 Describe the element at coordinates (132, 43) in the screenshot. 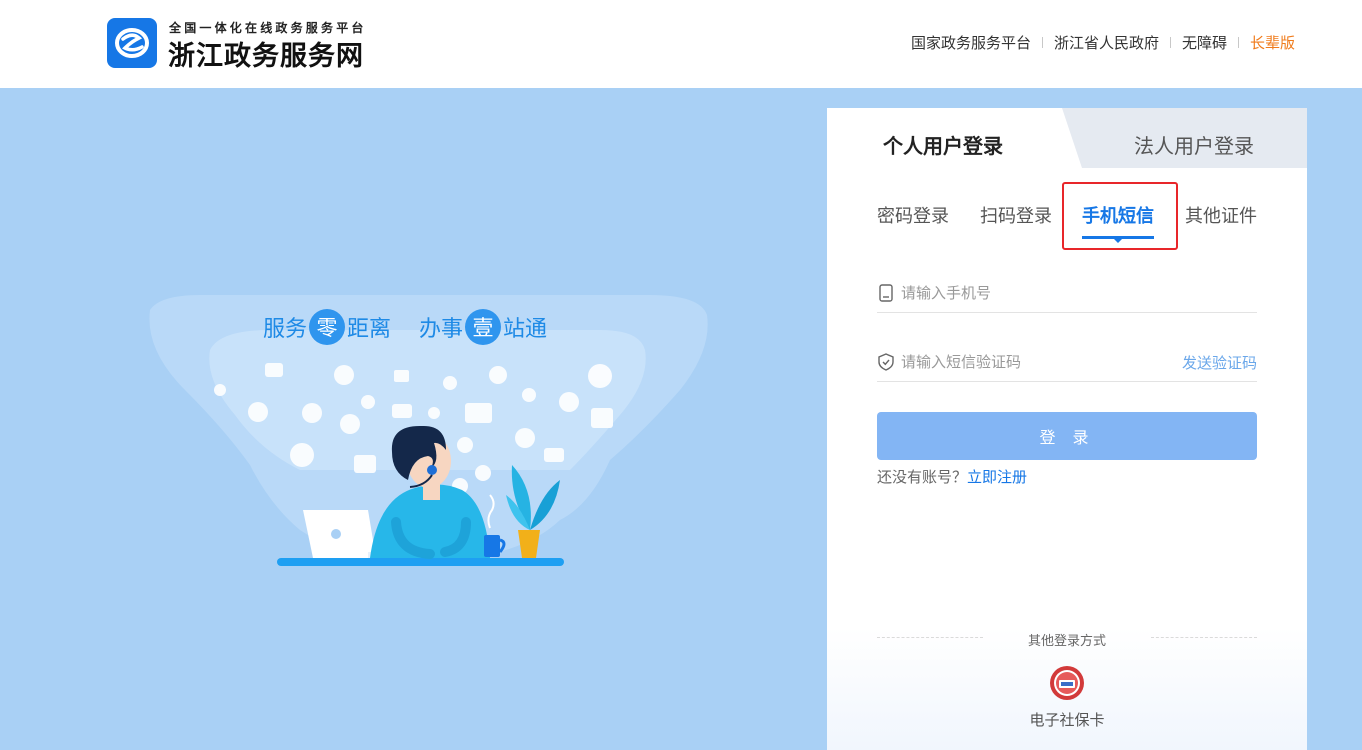

I see `zhejiang-gov-logo-icon` at that location.